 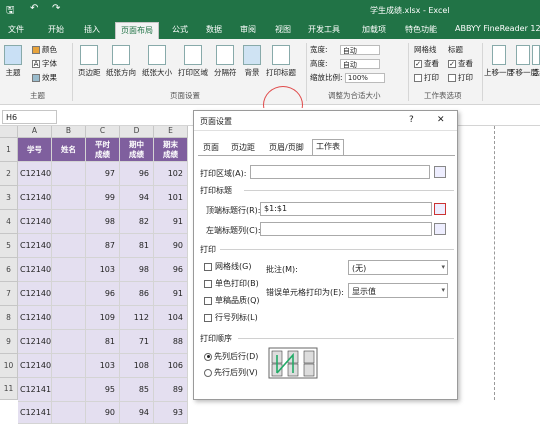 I want to click on row-header: 10, so click(x=9, y=366).